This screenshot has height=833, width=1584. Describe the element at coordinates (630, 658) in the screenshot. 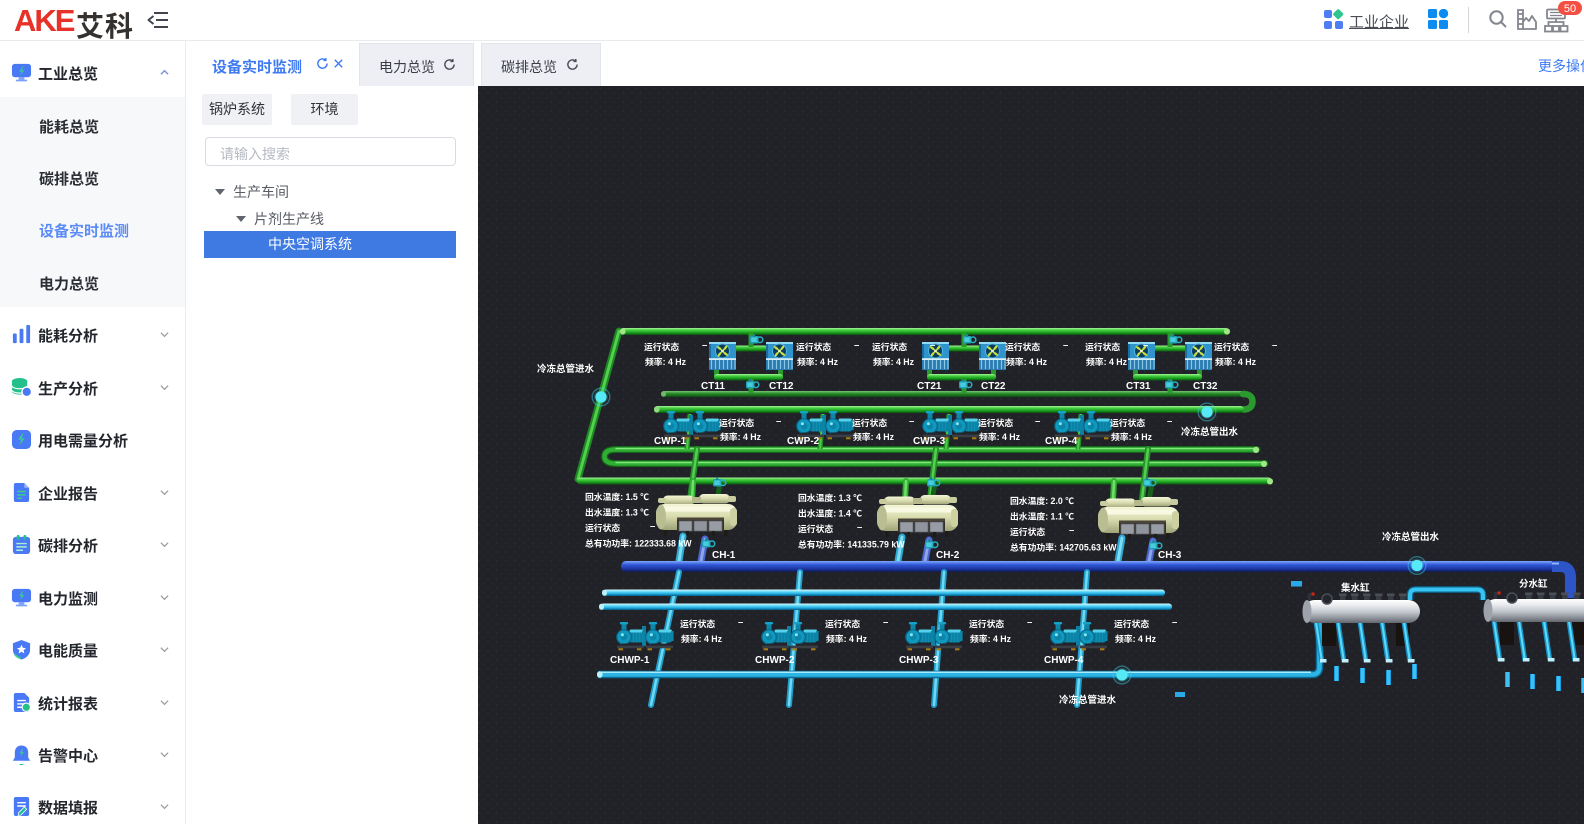

I see `svg-text: CHWP-1` at that location.